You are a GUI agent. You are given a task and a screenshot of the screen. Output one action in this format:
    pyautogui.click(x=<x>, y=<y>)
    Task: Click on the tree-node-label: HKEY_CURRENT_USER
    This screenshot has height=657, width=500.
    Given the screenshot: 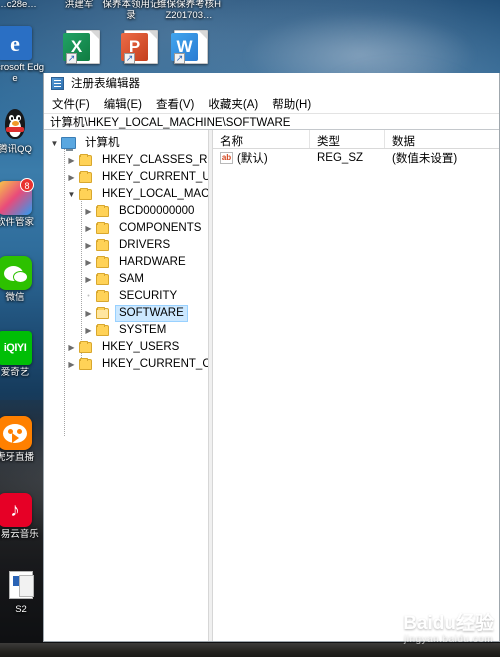 What is the action you would take?
    pyautogui.click(x=155, y=177)
    